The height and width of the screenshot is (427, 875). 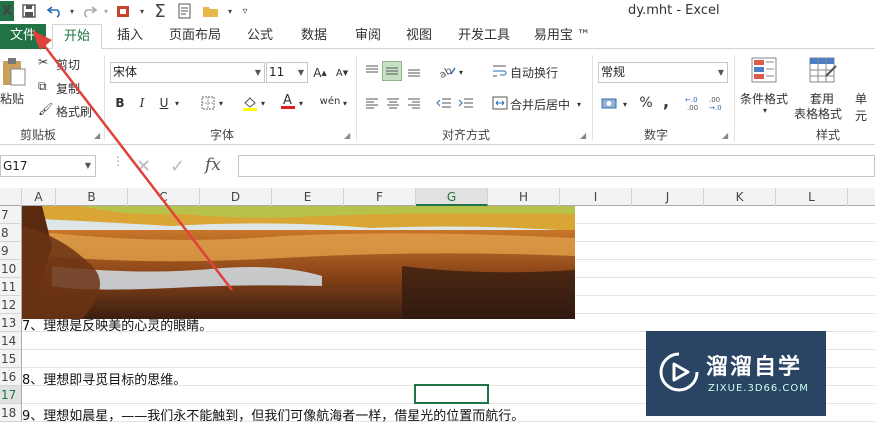 What do you see at coordinates (245, 11) in the screenshot?
I see `customize-qat-icon: ▿` at bounding box center [245, 11].